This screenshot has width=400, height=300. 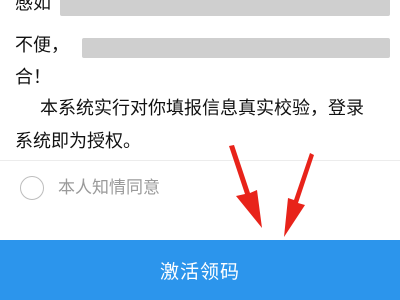 I want to click on consent-radio-label: 本人知情同意, so click(x=109, y=188).